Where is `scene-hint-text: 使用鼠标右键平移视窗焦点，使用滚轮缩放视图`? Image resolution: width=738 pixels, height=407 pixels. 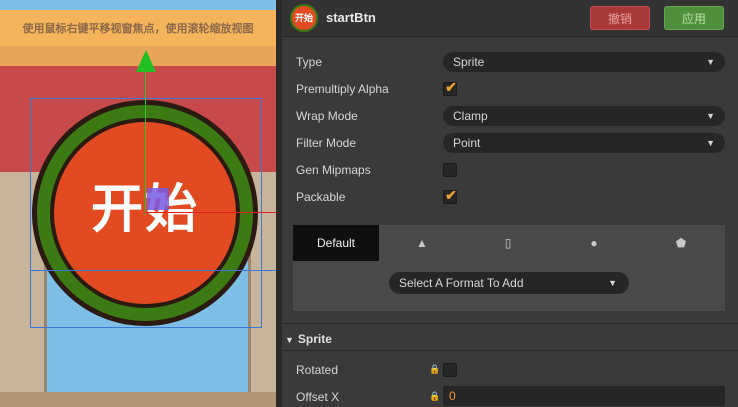
scene-hint-text: 使用鼠标右键平移视窗焦点，使用滚轮缩放视图 is located at coordinates (138, 29).